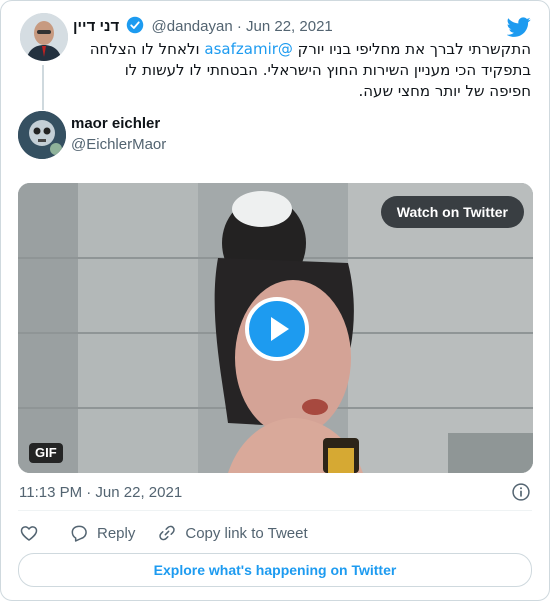 The image size is (550, 601). What do you see at coordinates (100, 492) in the screenshot?
I see `tweet-timestamp: 11:13 PM · Jun 22, 2021` at bounding box center [100, 492].